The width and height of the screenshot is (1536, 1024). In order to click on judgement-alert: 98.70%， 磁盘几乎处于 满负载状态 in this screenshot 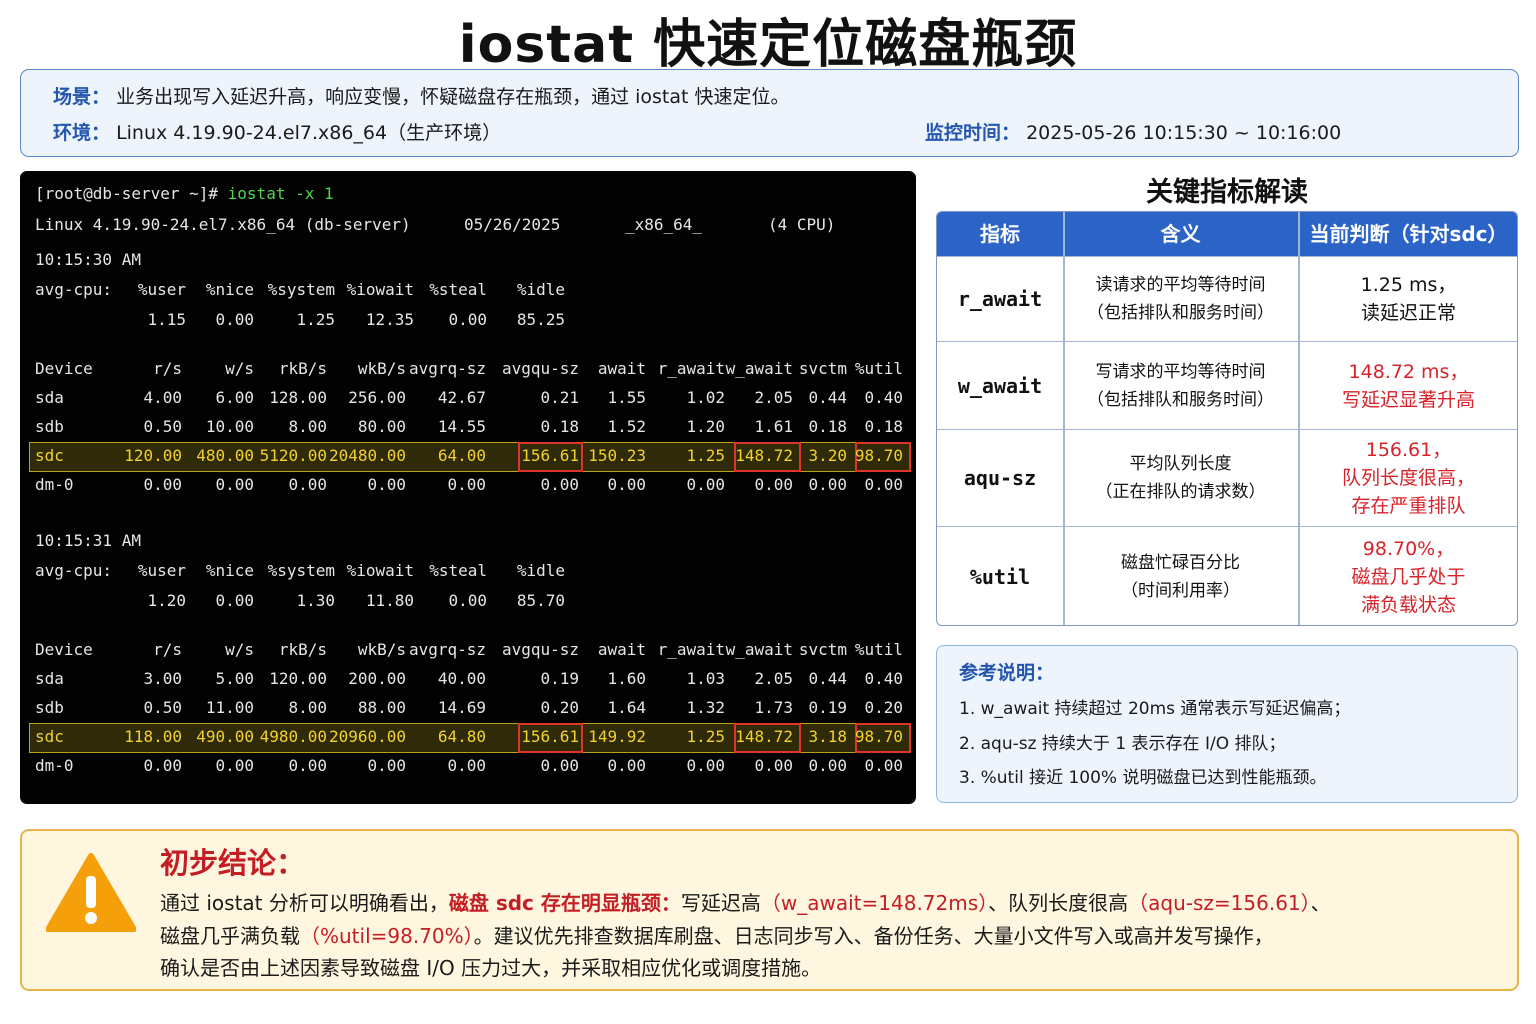, I will do `click(1407, 576)`.